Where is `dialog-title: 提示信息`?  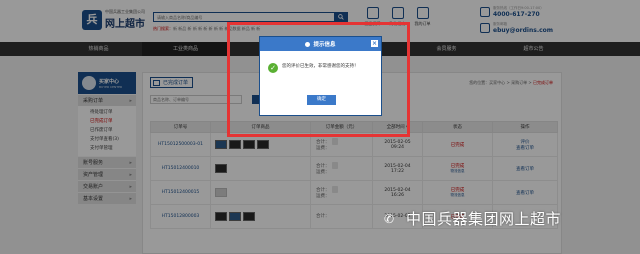 dialog-title: 提示信息 is located at coordinates (324, 45).